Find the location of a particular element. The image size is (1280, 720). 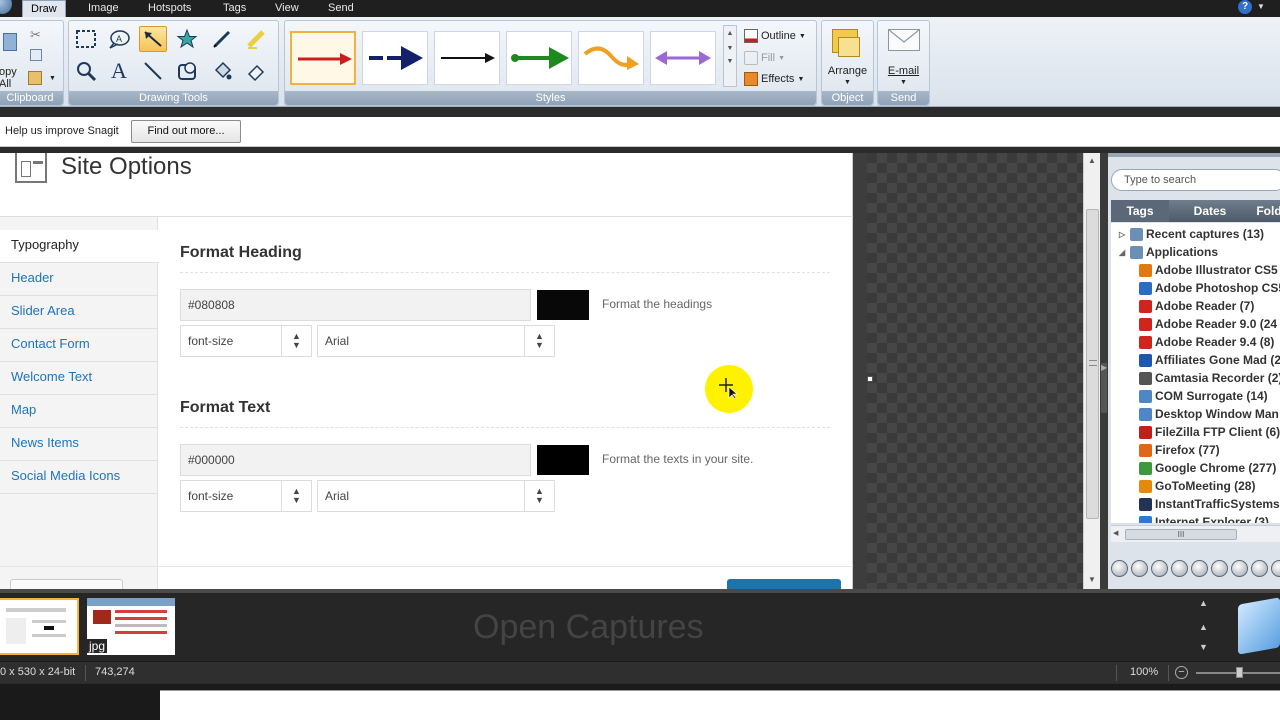

tree-item: Google Chrome (277) is located at coordinates (1207, 468).